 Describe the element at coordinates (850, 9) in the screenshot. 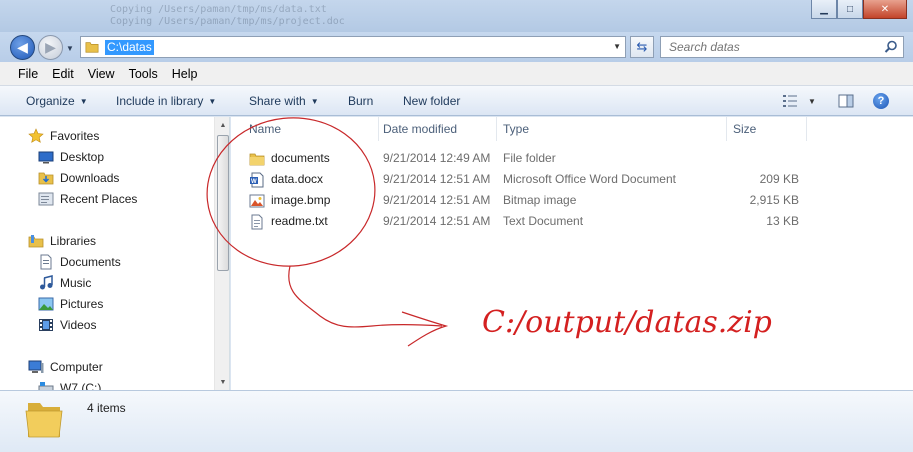

I see `maximize-button: □` at that location.